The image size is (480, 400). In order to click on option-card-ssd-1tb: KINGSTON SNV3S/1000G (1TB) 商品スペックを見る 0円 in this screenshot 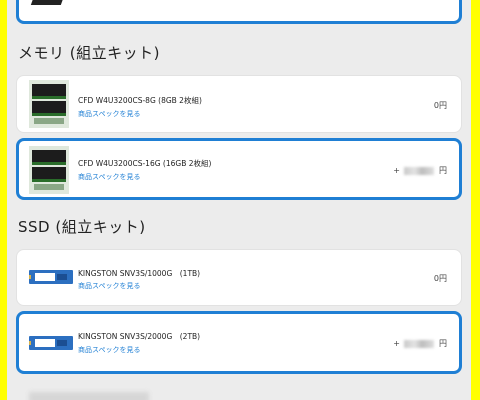, I will do `click(239, 277)`.